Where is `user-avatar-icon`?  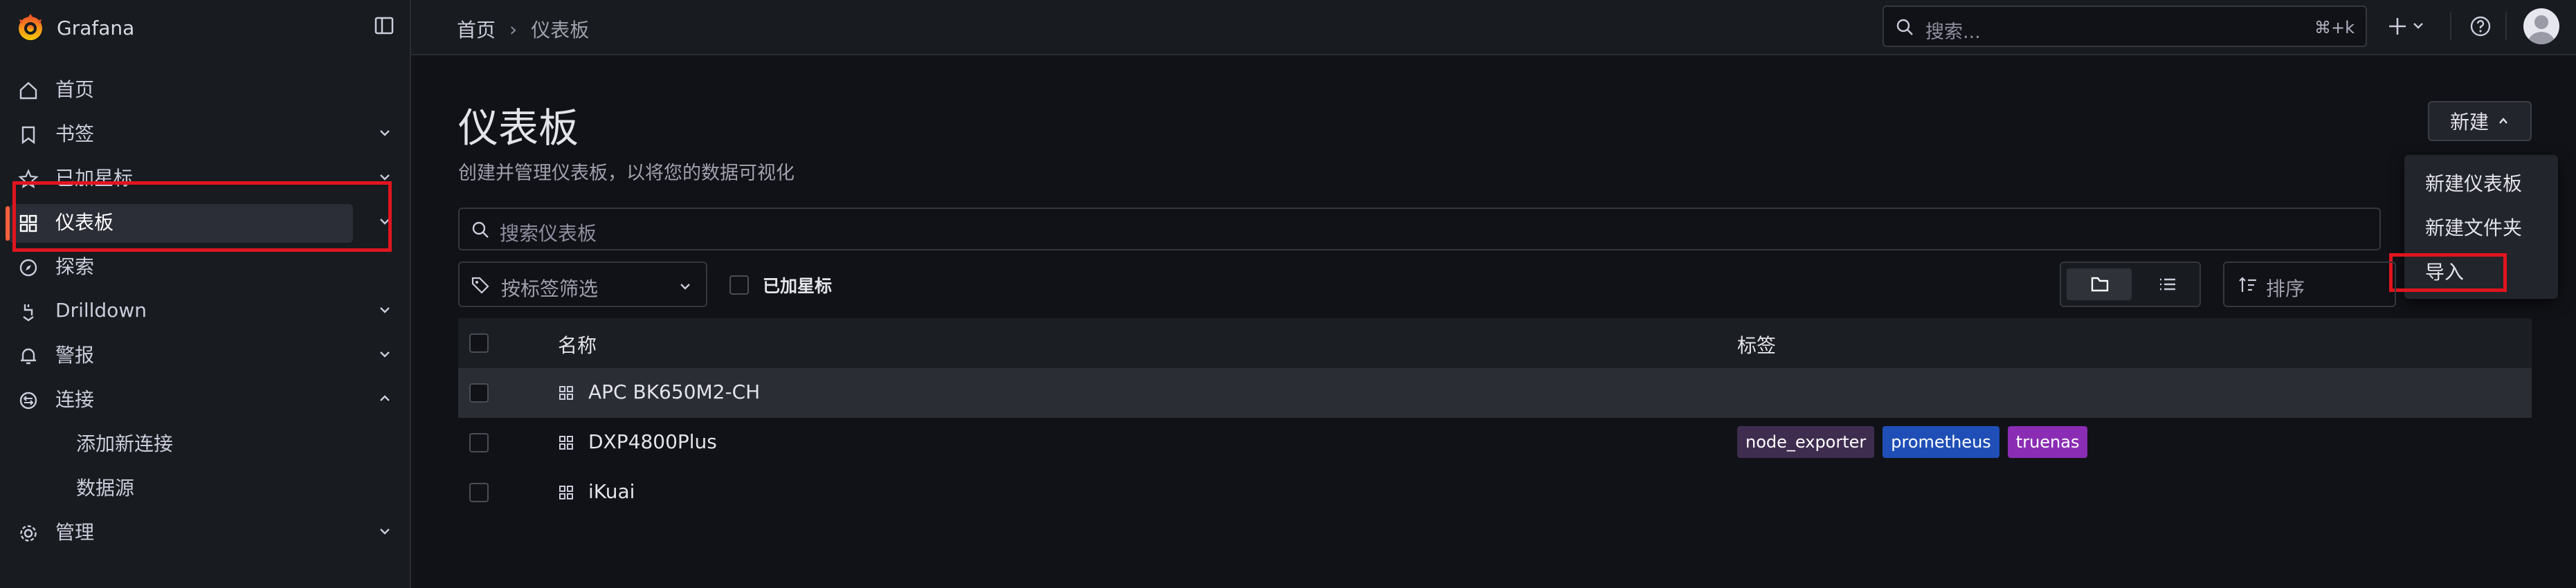 user-avatar-icon is located at coordinates (2541, 29).